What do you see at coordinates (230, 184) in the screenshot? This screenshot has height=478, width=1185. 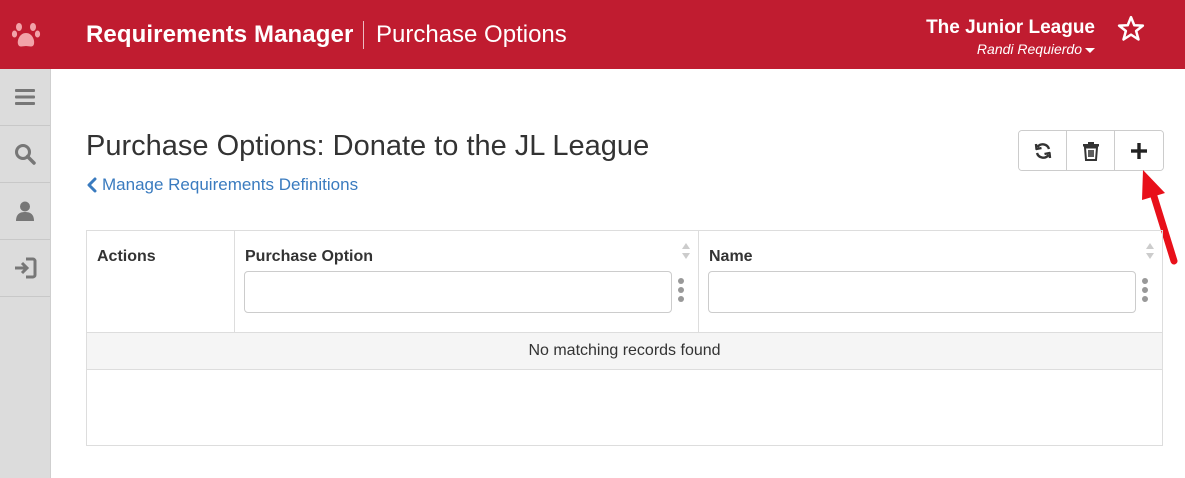 I see `back-link-label: Manage Requirements Definitions` at bounding box center [230, 184].